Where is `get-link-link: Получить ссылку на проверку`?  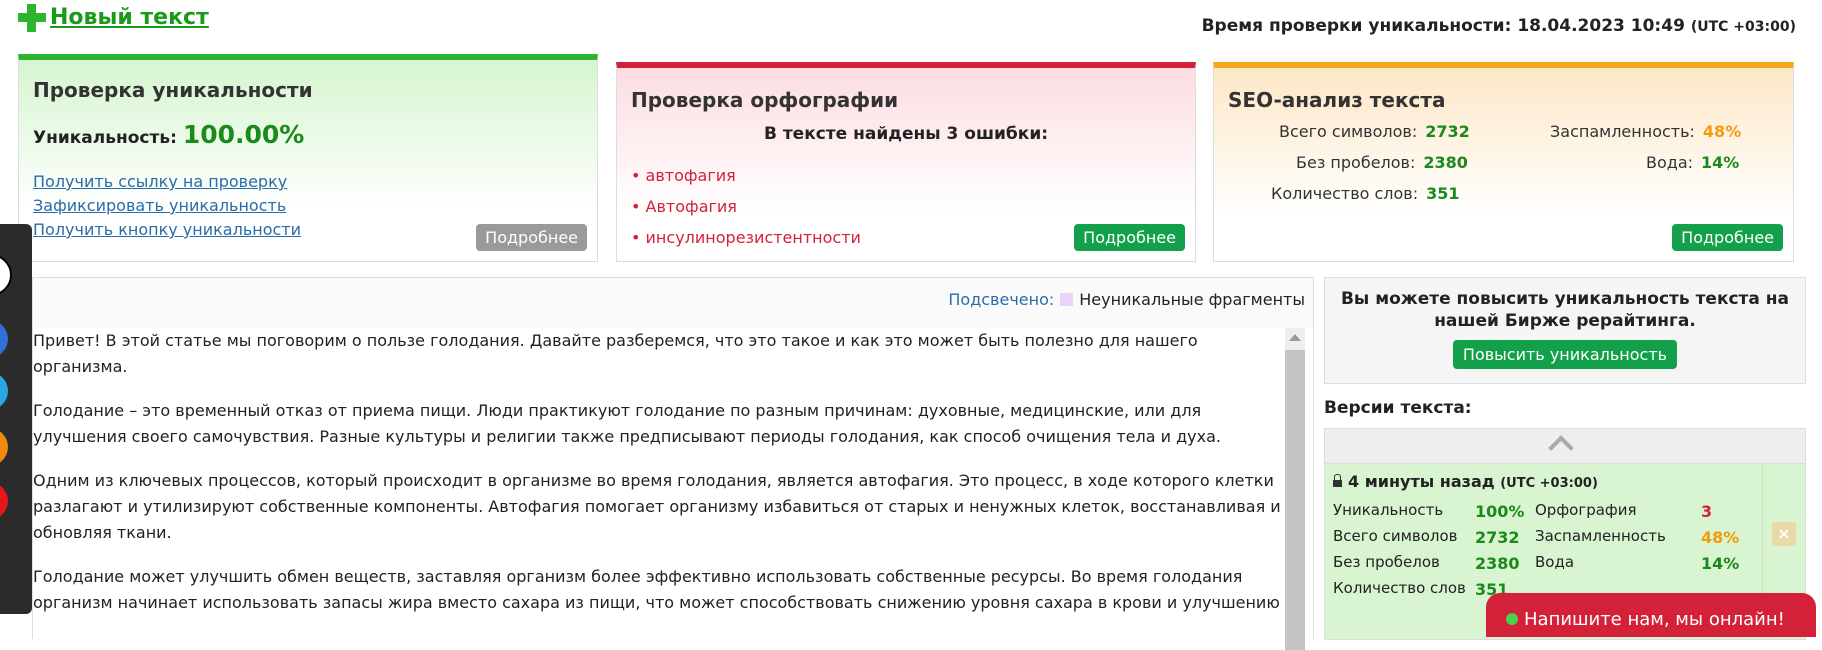
get-link-link: Получить ссылку на проверку is located at coordinates (167, 182).